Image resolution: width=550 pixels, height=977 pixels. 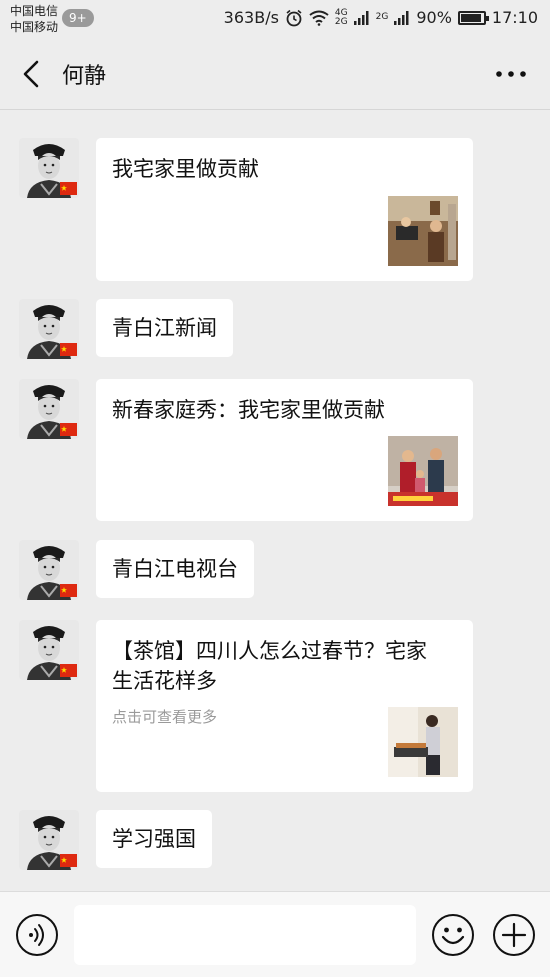 What do you see at coordinates (514, 17) in the screenshot?
I see `clock: 17:10` at bounding box center [514, 17].